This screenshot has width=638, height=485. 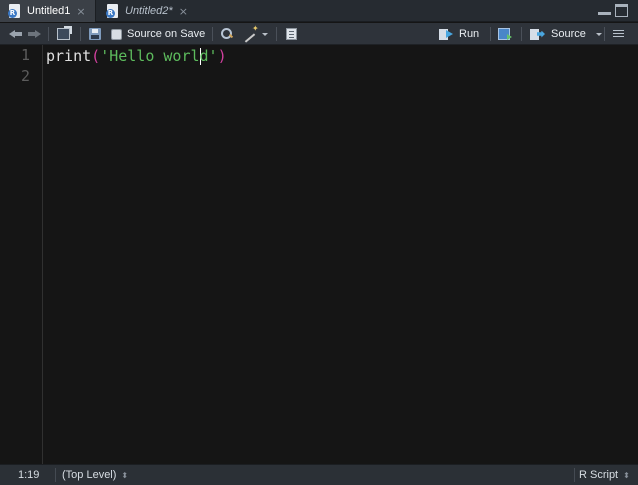 I want to click on cursor-position: 1:19, so click(x=29, y=475).